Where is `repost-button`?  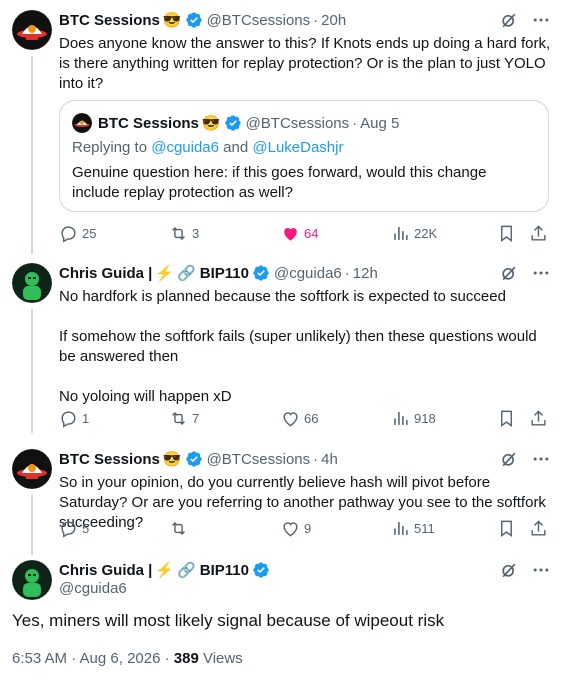
repost-button is located at coordinates (180, 528).